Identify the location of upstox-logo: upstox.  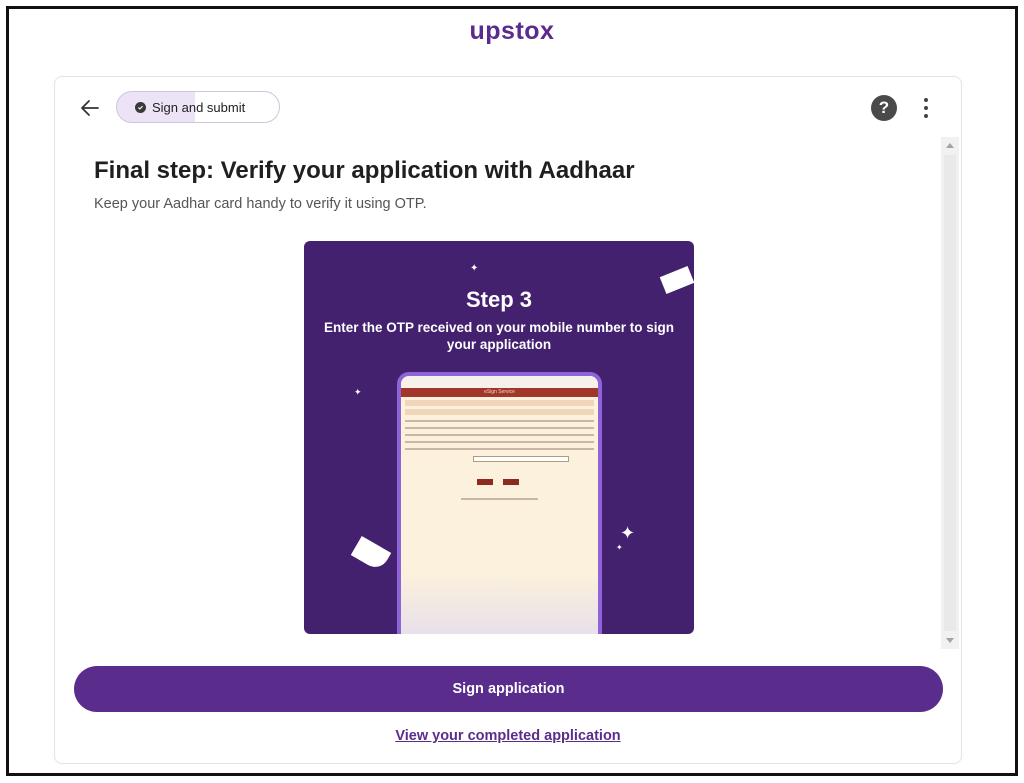
(512, 31).